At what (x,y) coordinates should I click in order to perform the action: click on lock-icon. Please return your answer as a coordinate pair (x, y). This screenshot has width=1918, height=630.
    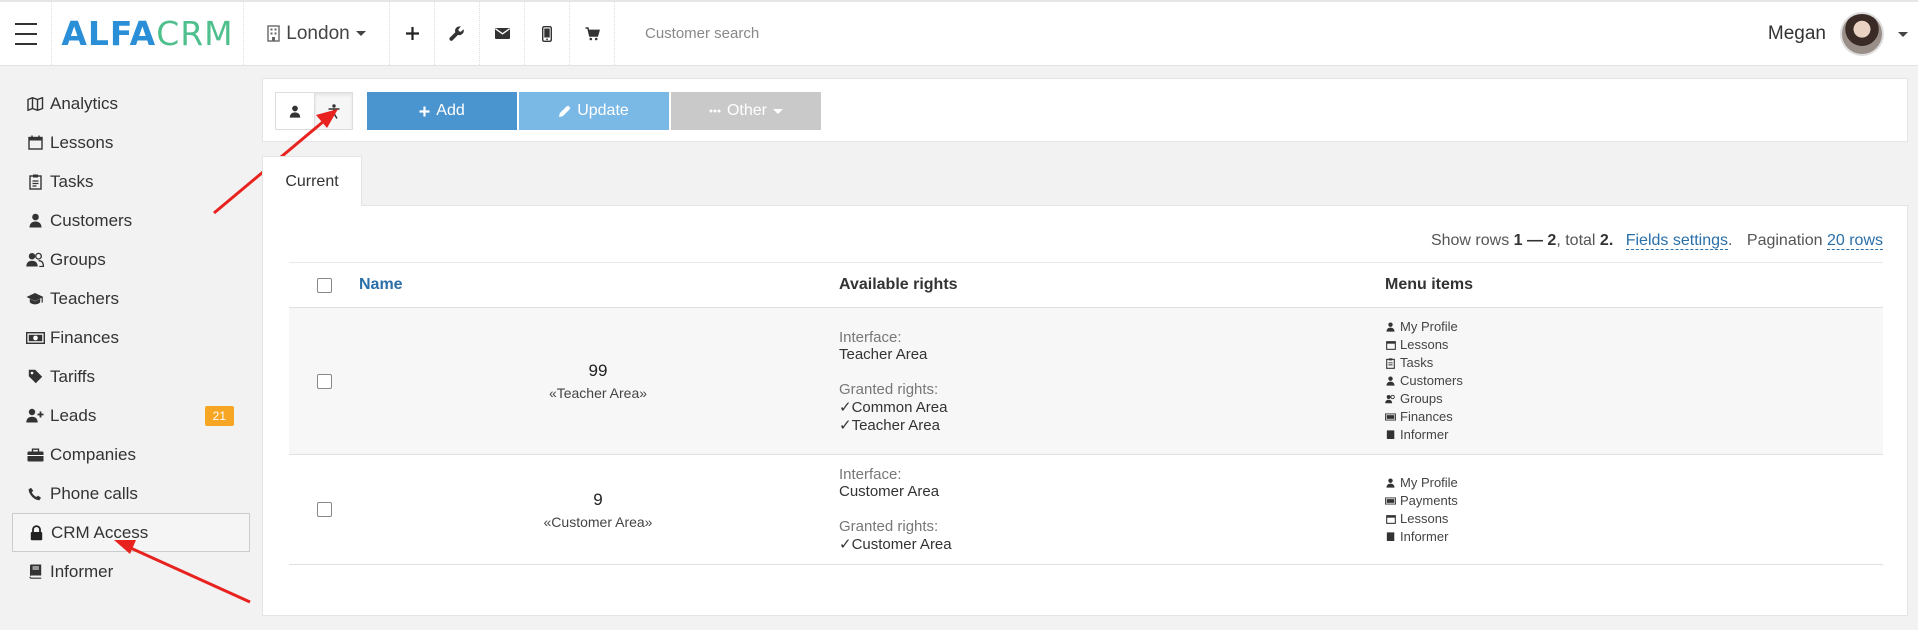
    Looking at the image, I should click on (36, 532).